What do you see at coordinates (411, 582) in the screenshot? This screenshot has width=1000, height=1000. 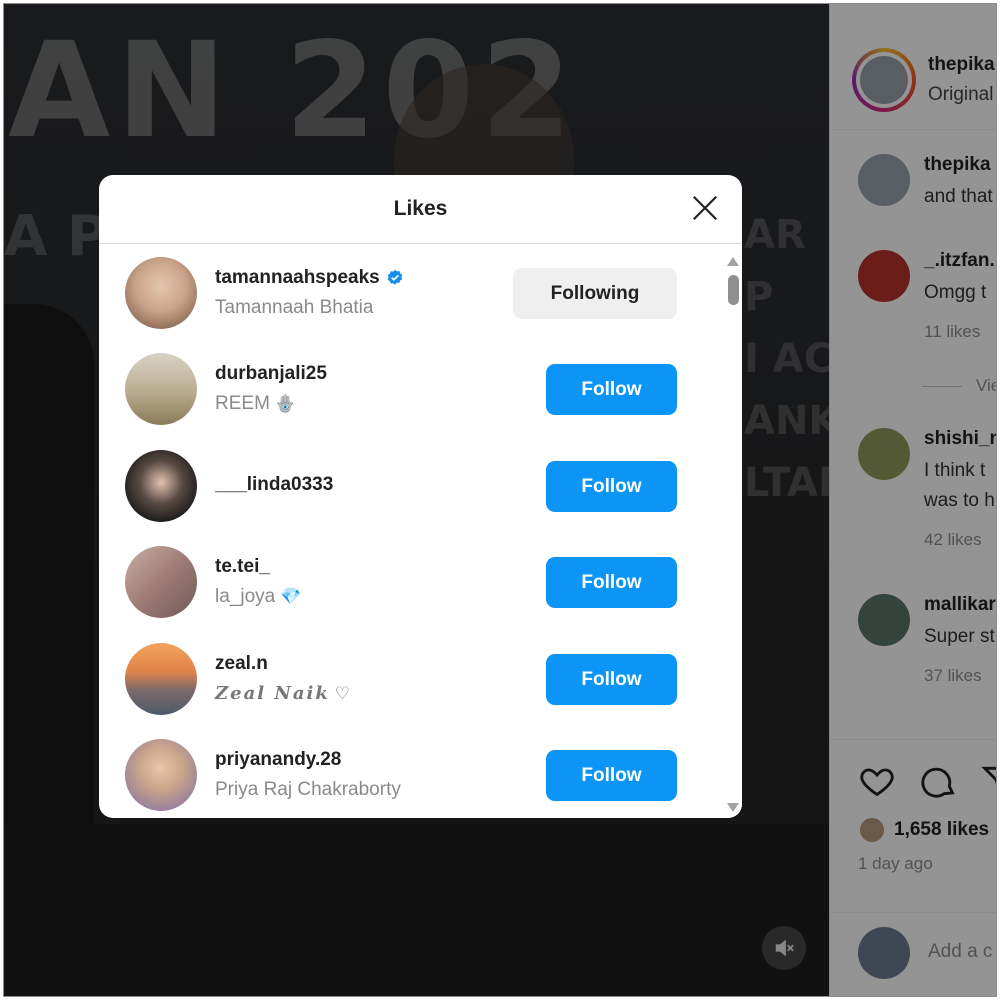 I see `list-item: te.tei_ la_joya 💎 Follow` at bounding box center [411, 582].